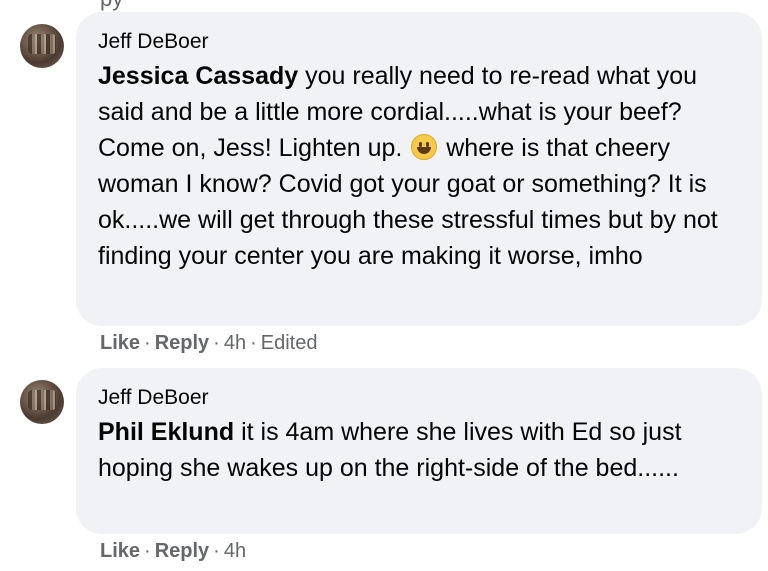  What do you see at coordinates (198, 76) in the screenshot?
I see `mention-link: Jessica Cassady` at bounding box center [198, 76].